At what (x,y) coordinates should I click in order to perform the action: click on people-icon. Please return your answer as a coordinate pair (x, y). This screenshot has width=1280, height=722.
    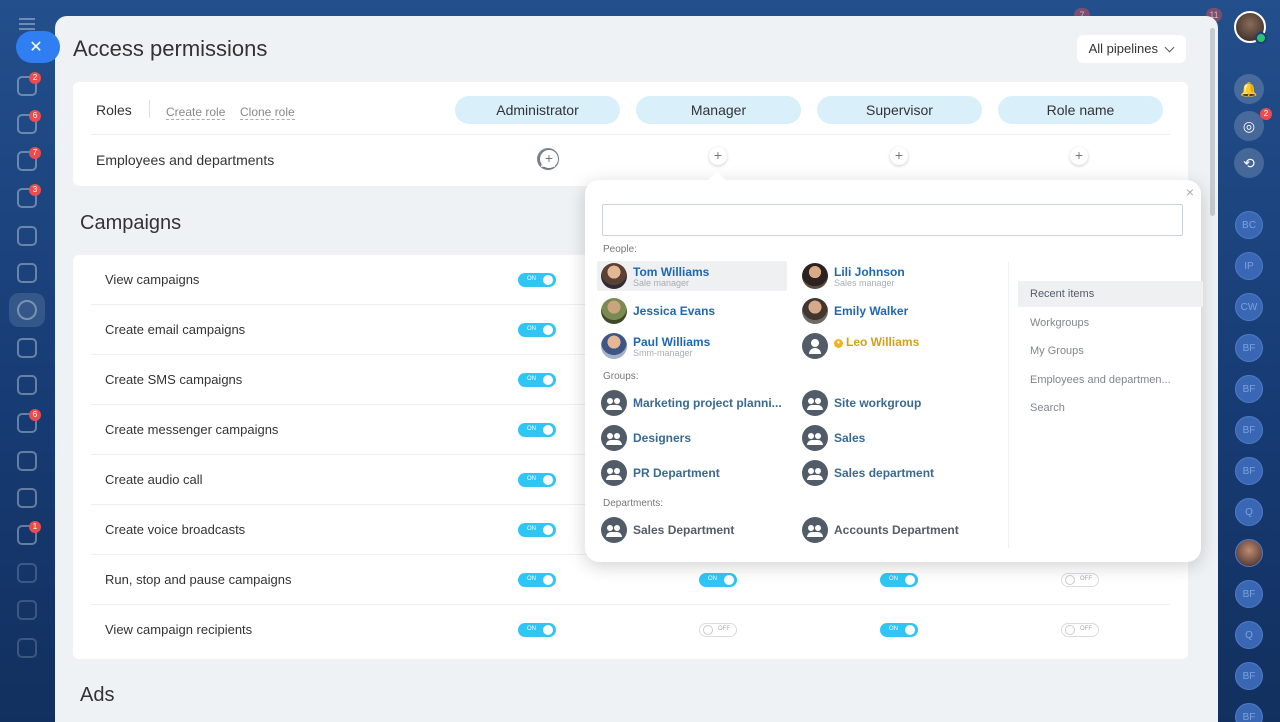
    Looking at the image, I should click on (27, 610).